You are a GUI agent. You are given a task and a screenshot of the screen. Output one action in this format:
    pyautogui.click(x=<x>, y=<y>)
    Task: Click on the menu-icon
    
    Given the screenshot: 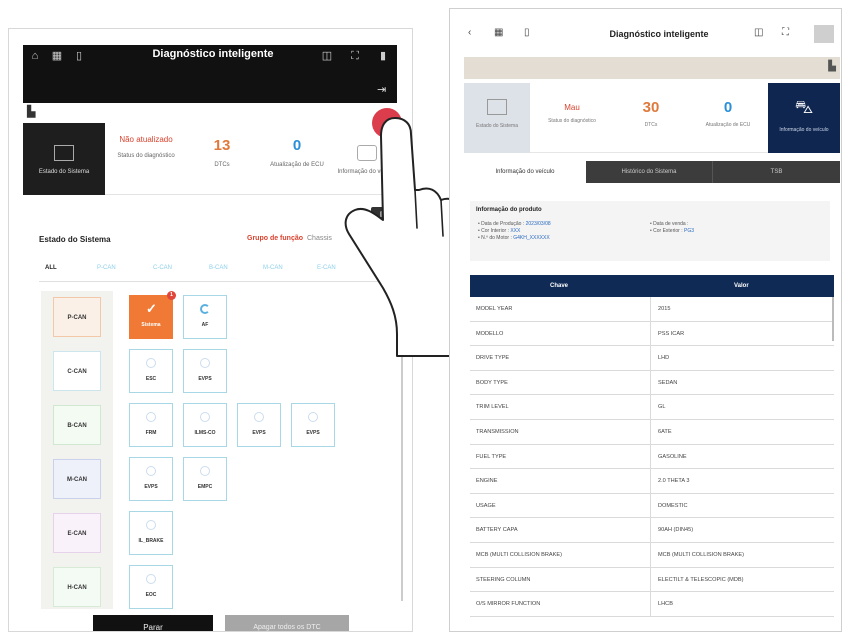 What is the action you would take?
    pyautogui.click(x=824, y=34)
    